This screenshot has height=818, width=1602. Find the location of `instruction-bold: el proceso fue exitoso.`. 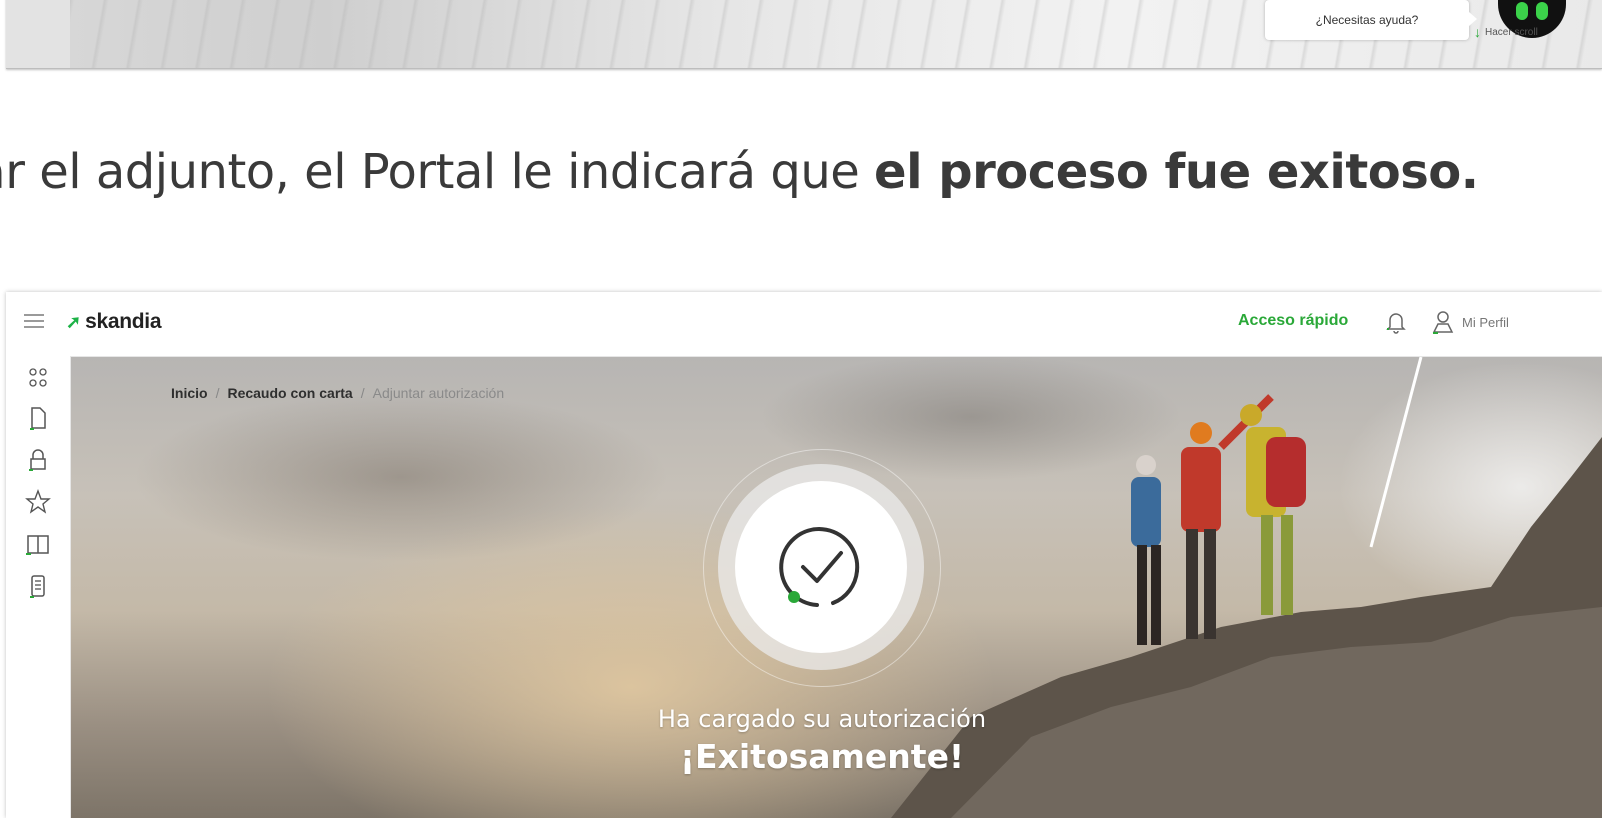

instruction-bold: el proceso fue exitoso. is located at coordinates (1176, 172).